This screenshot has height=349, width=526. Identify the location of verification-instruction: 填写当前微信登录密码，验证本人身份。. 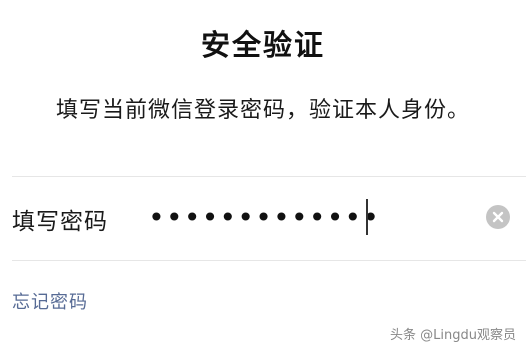
(262, 110).